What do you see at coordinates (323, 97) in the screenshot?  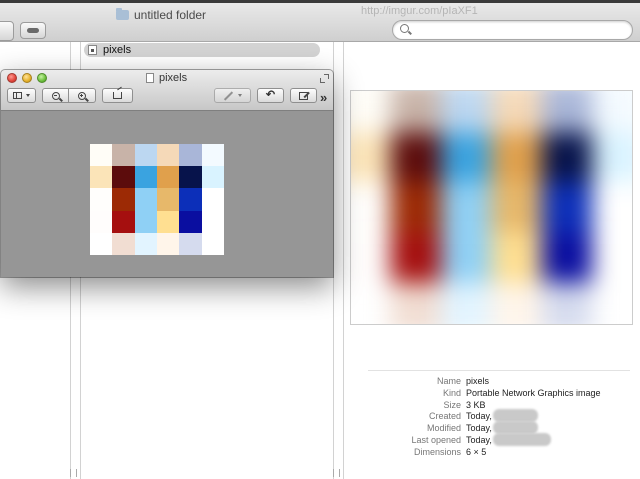 I see `toolbar-overflow-button: »` at bounding box center [323, 97].